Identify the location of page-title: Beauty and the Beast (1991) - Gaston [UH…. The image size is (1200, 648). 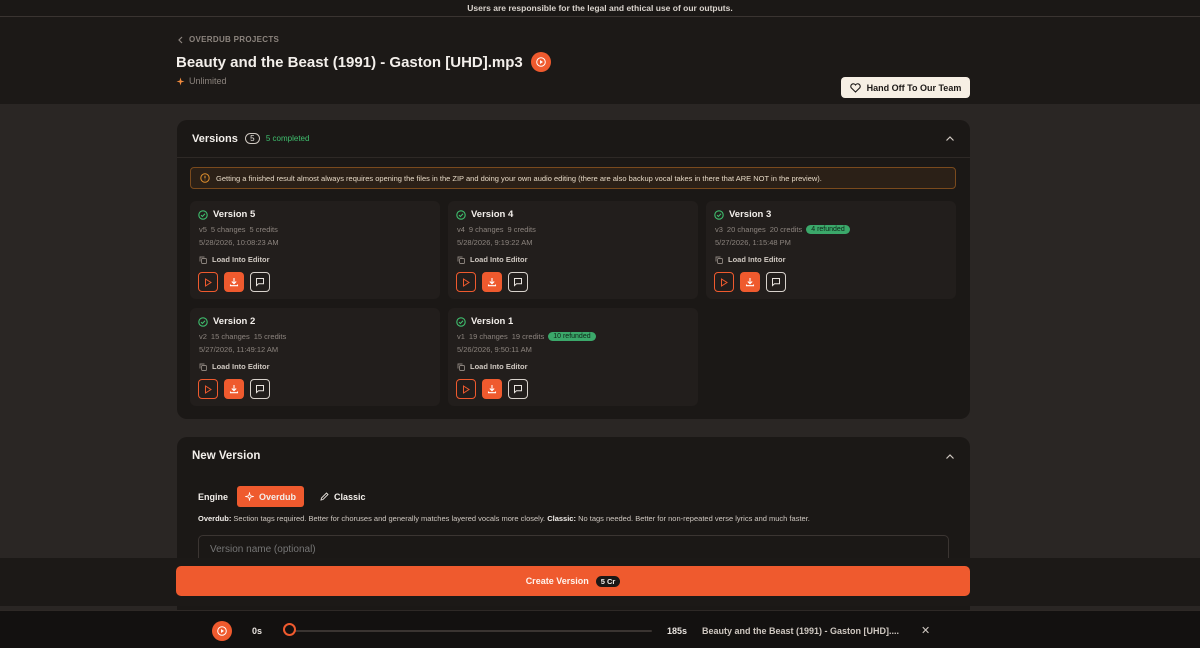
(349, 62).